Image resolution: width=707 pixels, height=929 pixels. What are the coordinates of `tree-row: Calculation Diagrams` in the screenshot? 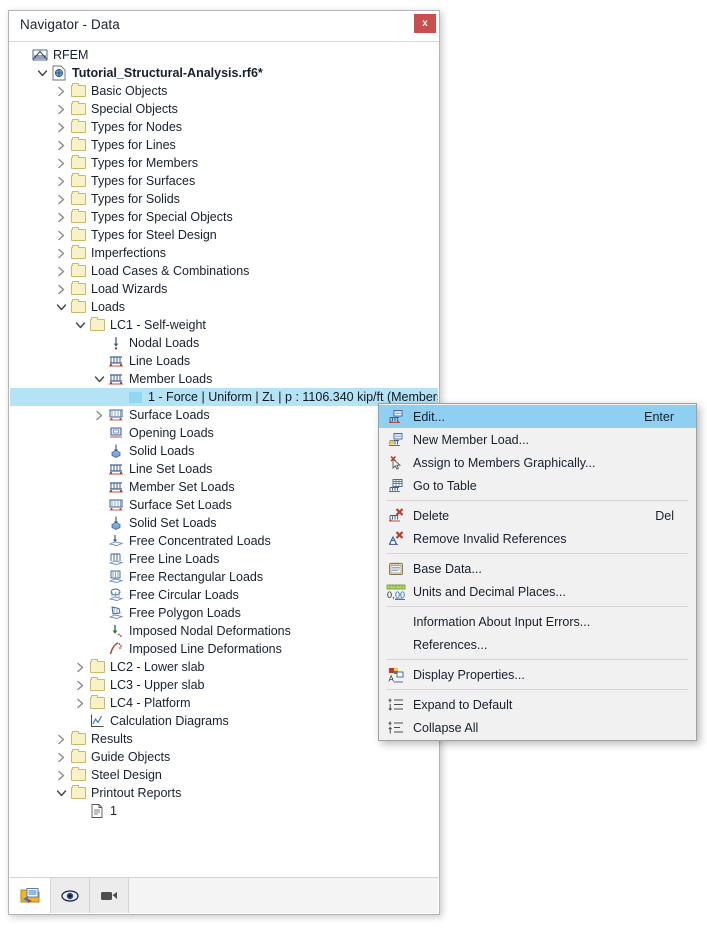 It's located at (224, 721).